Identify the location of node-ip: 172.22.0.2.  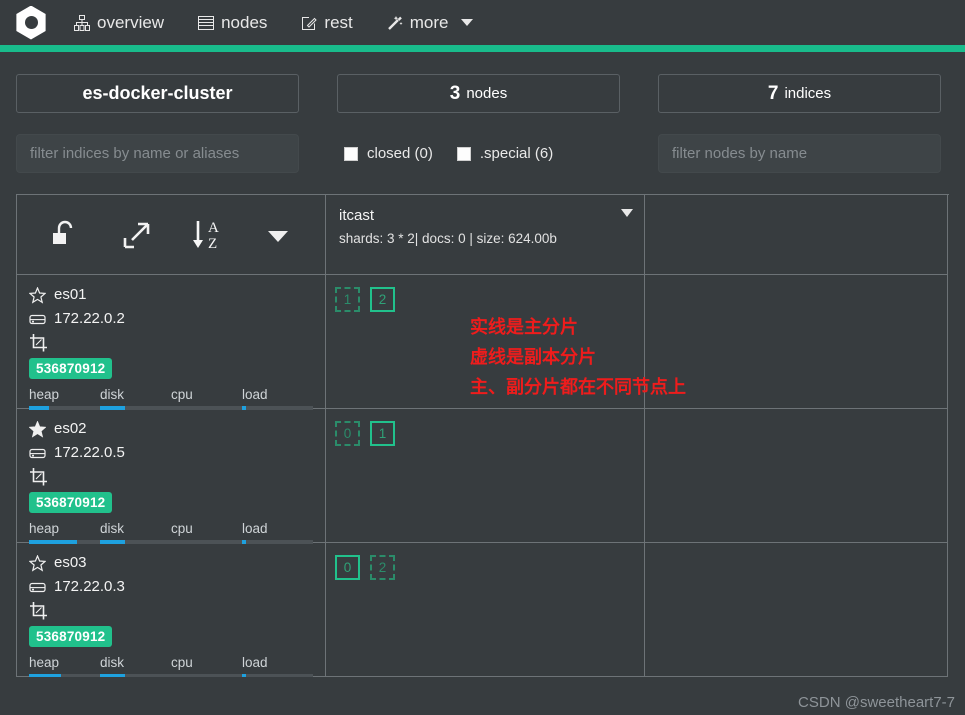
(89, 318).